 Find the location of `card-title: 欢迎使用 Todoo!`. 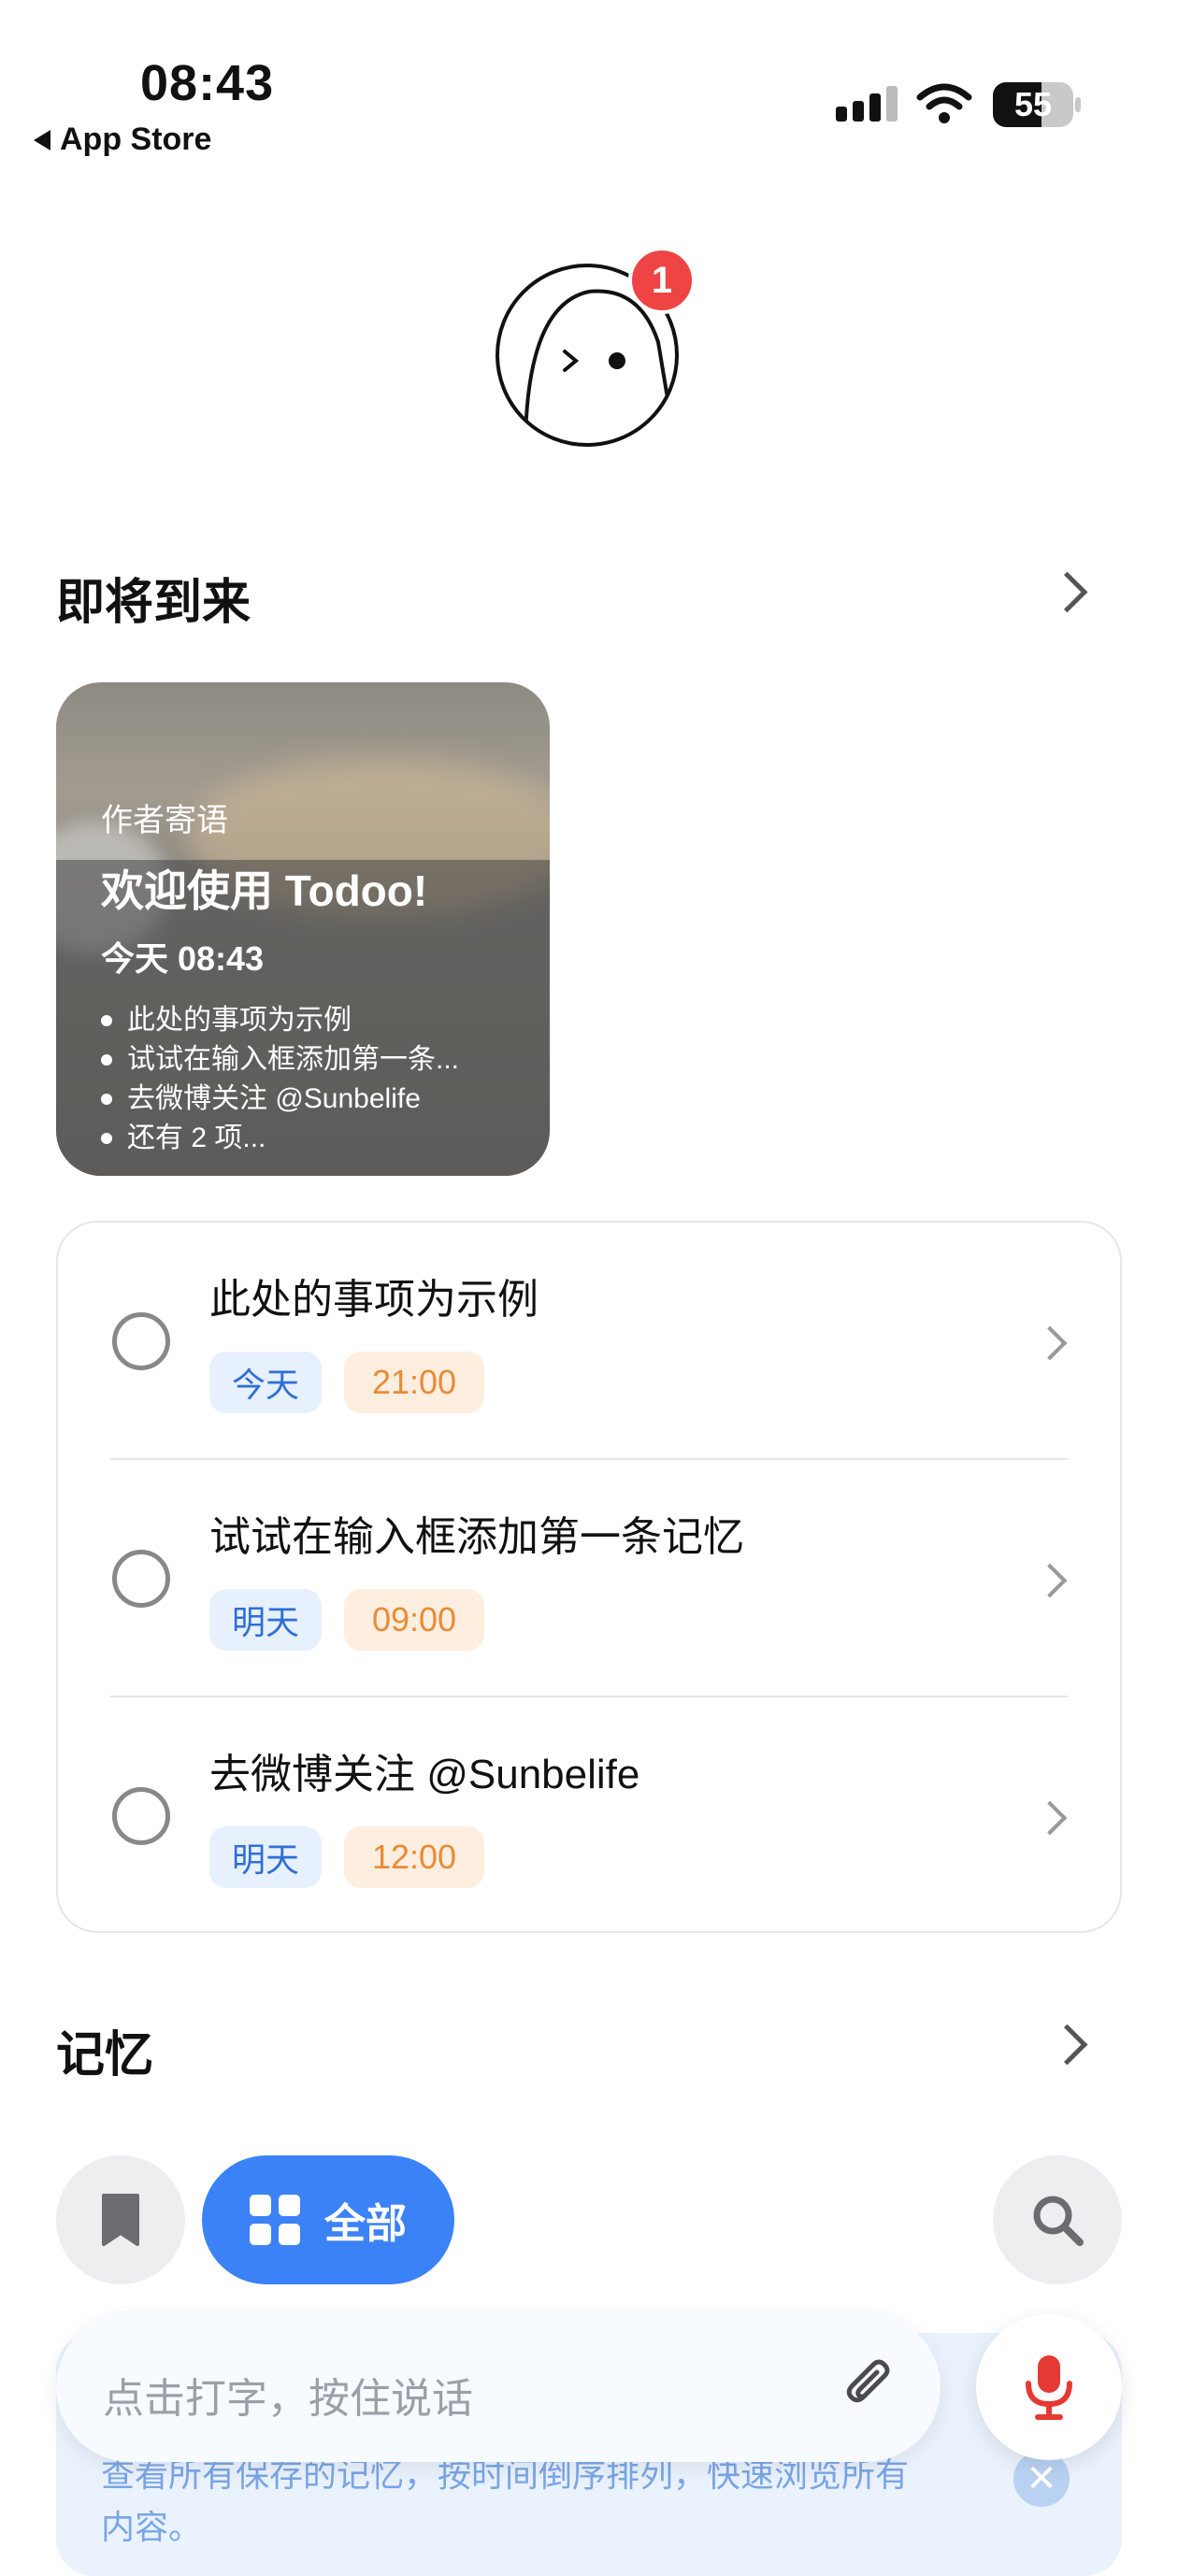

card-title: 欢迎使用 Todoo! is located at coordinates (264, 890).